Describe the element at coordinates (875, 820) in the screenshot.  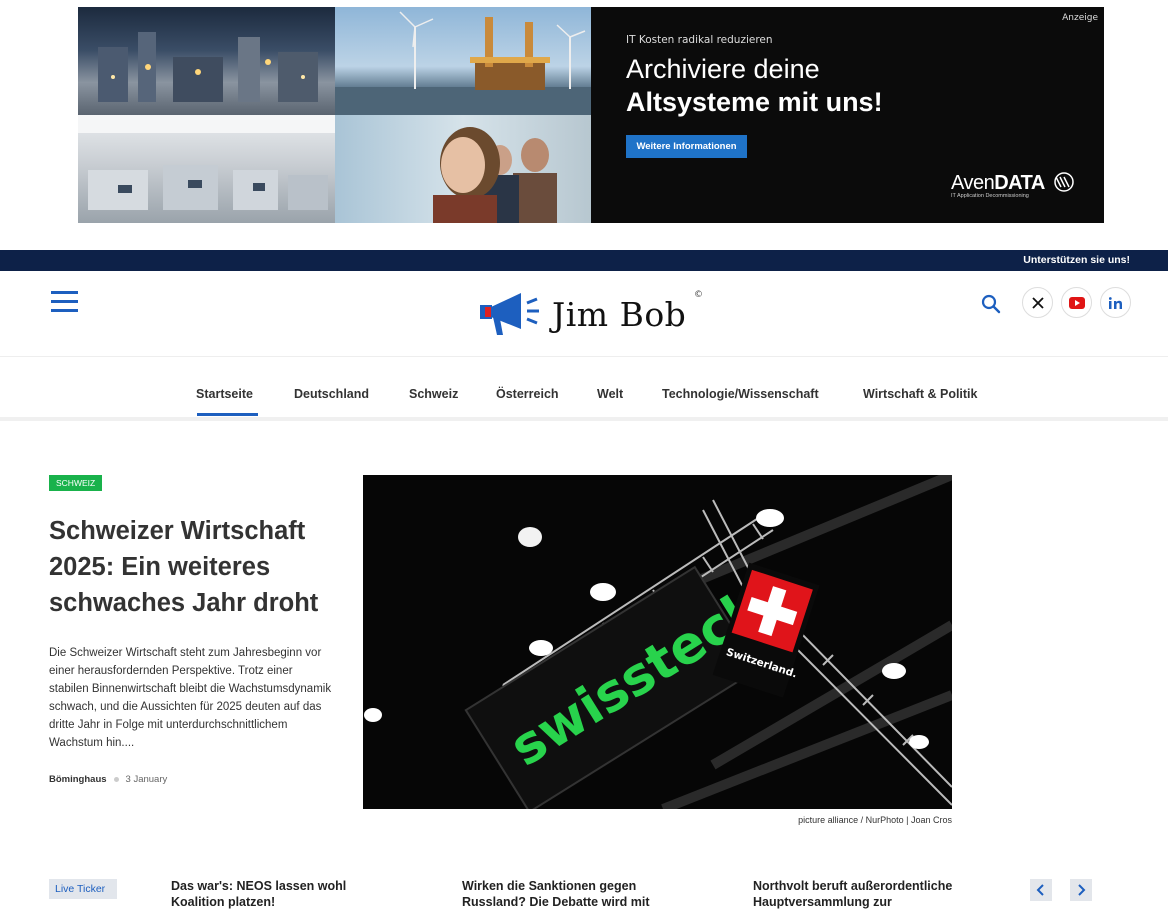
I see `image-credit: picture alliance / NurPhoto | Joan Cros` at that location.